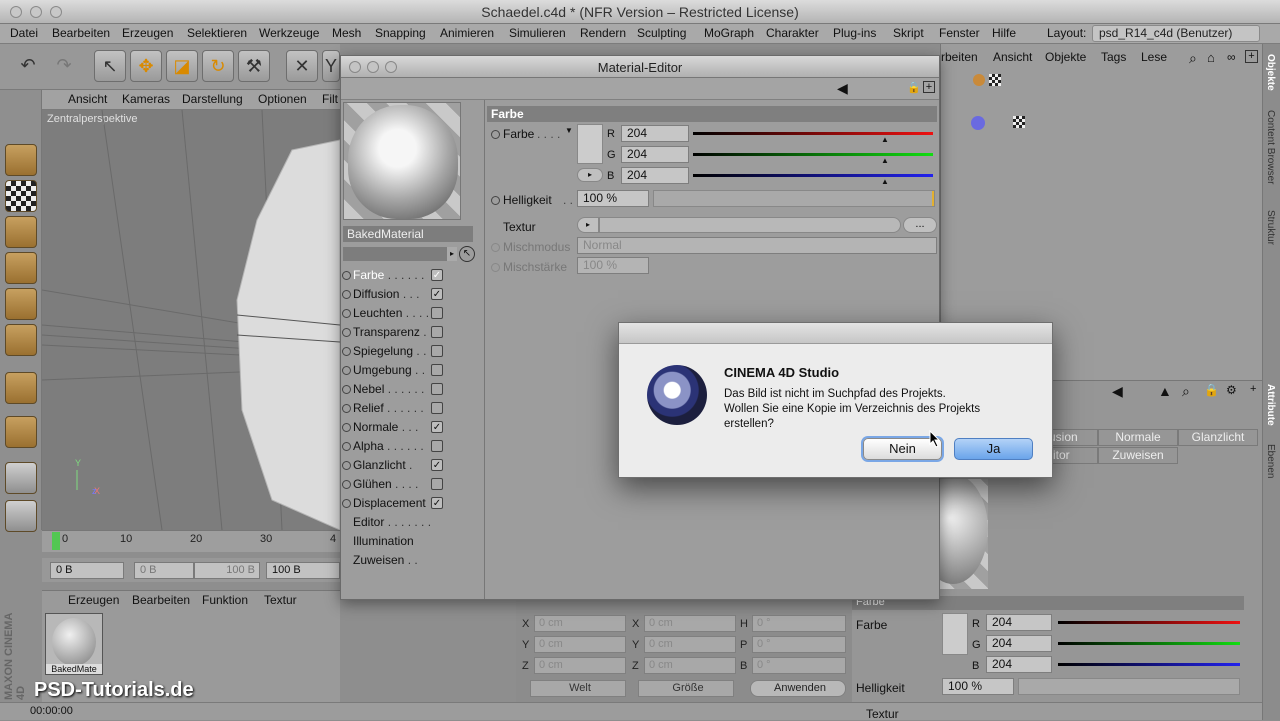  I want to click on channel-item: Leuchten . . . ., so click(412, 313).